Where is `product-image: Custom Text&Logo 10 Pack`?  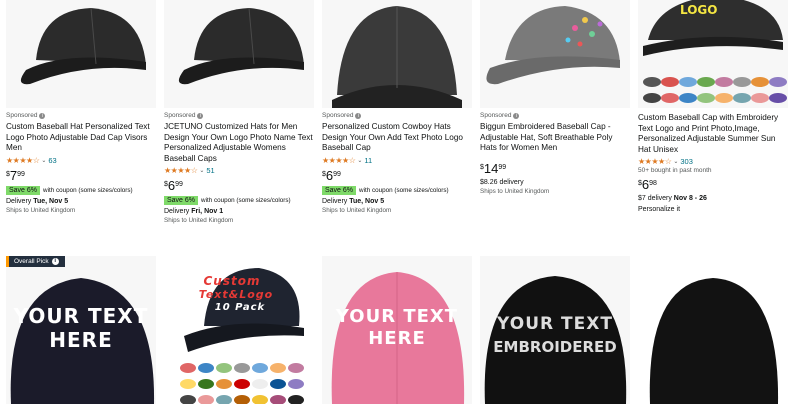
product-image: Custom Text&Logo 10 Pack is located at coordinates (239, 330).